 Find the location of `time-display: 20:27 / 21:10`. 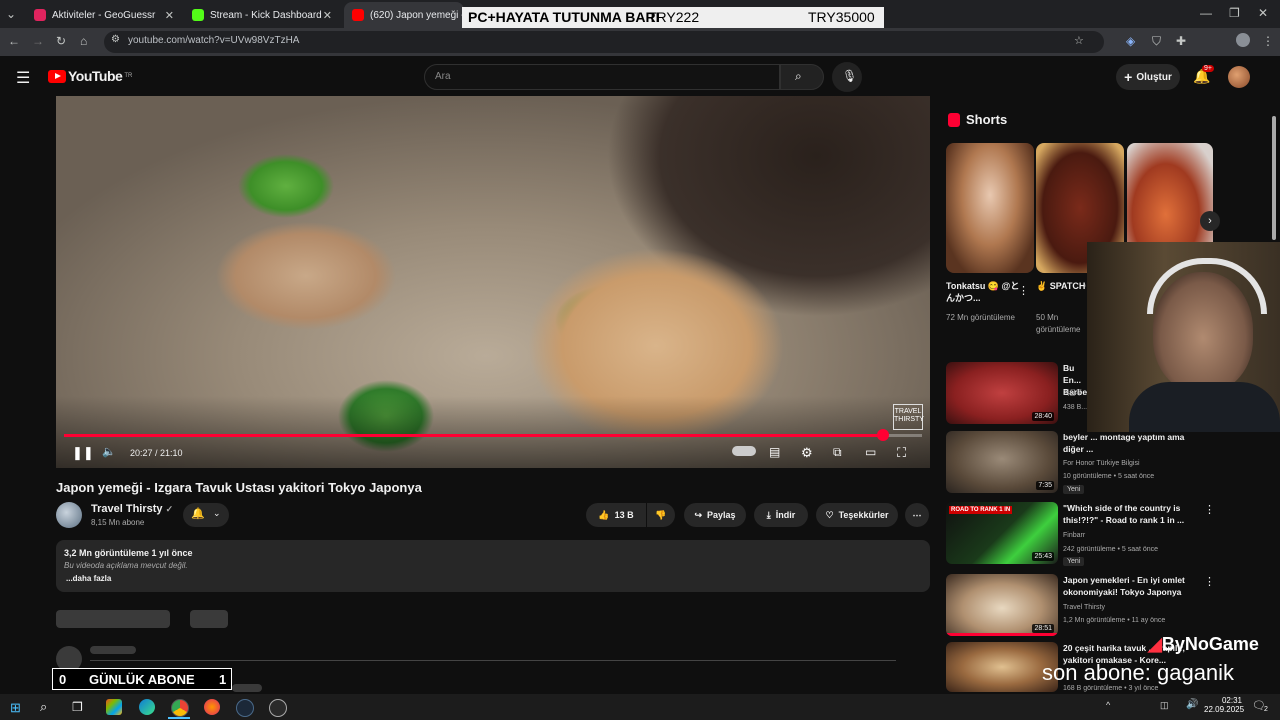

time-display: 20:27 / 21:10 is located at coordinates (156, 453).